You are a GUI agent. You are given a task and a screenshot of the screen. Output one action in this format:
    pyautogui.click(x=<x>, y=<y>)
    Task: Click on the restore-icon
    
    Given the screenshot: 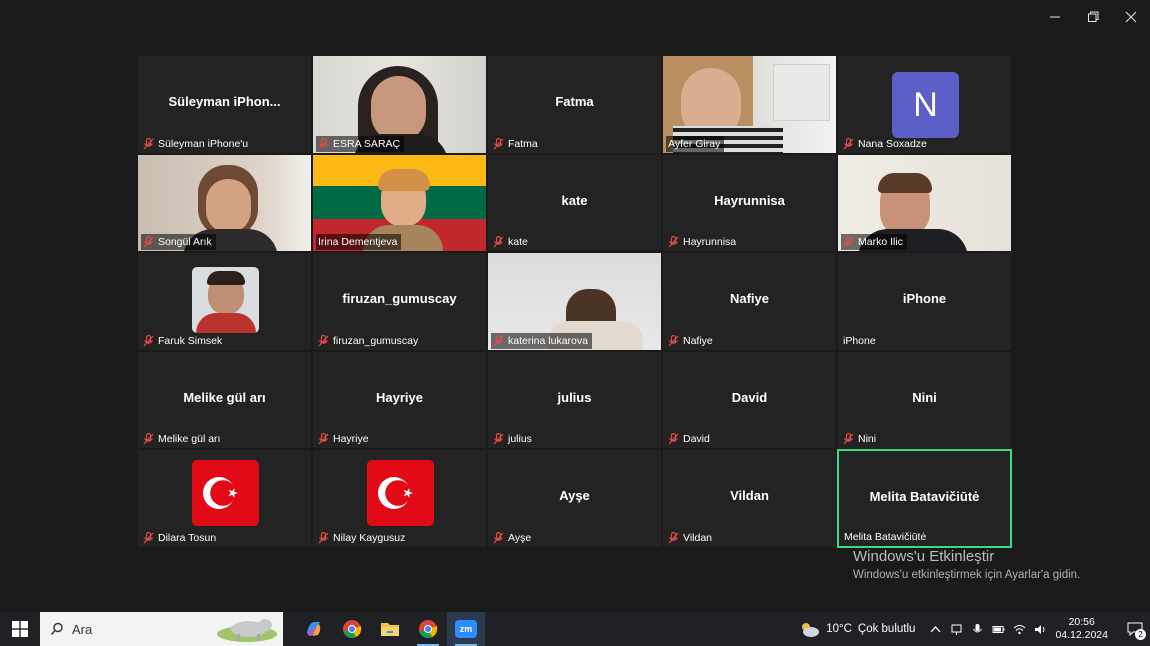 What is the action you would take?
    pyautogui.click(x=1093, y=17)
    